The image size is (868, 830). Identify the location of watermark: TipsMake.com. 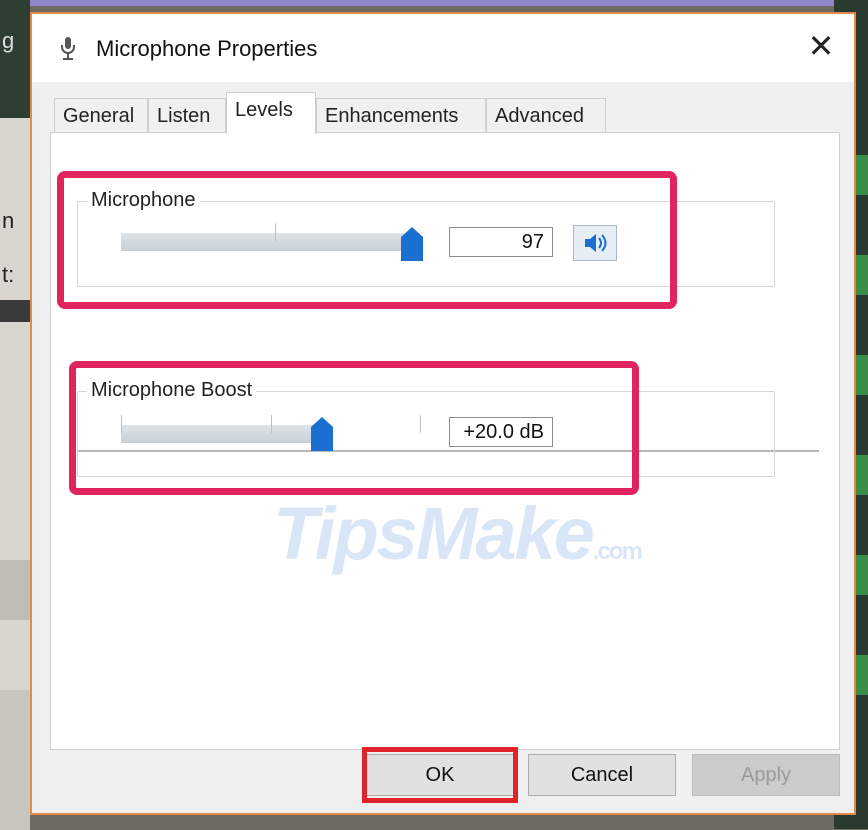
(458, 533).